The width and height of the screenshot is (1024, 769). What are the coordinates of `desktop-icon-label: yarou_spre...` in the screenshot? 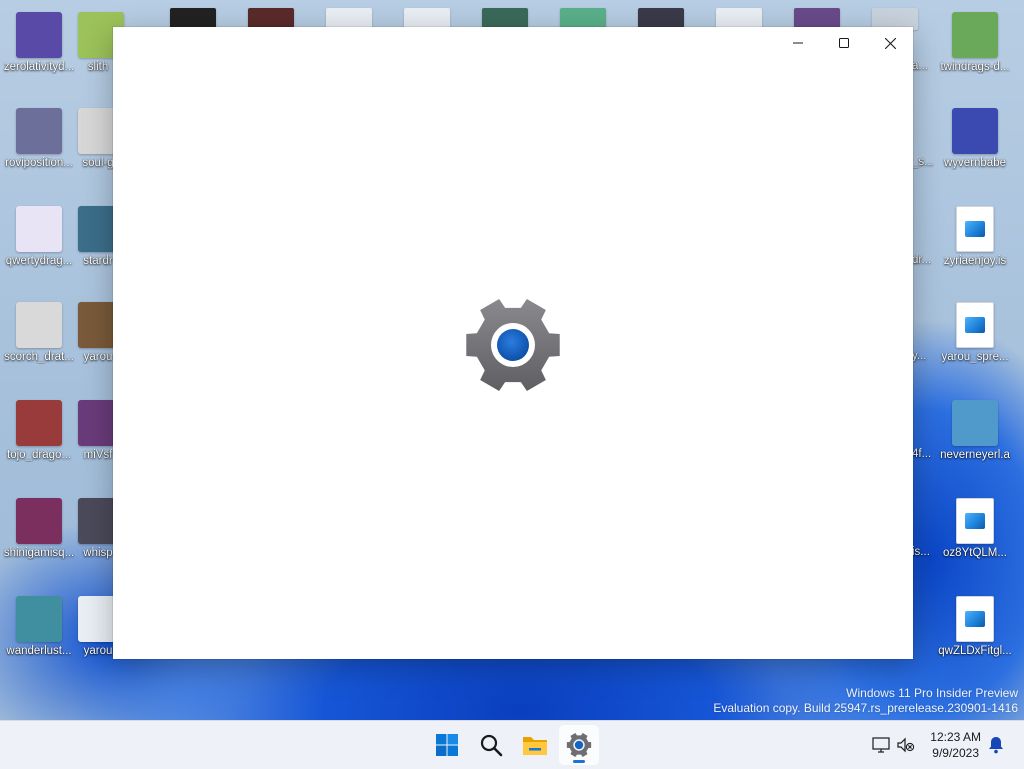 It's located at (975, 357).